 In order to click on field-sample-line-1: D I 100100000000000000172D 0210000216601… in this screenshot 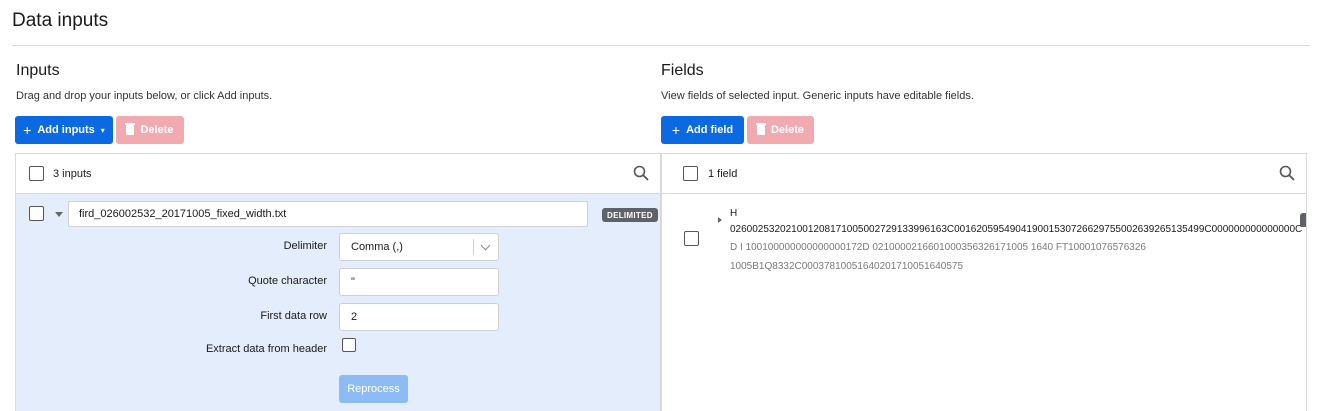, I will do `click(938, 247)`.